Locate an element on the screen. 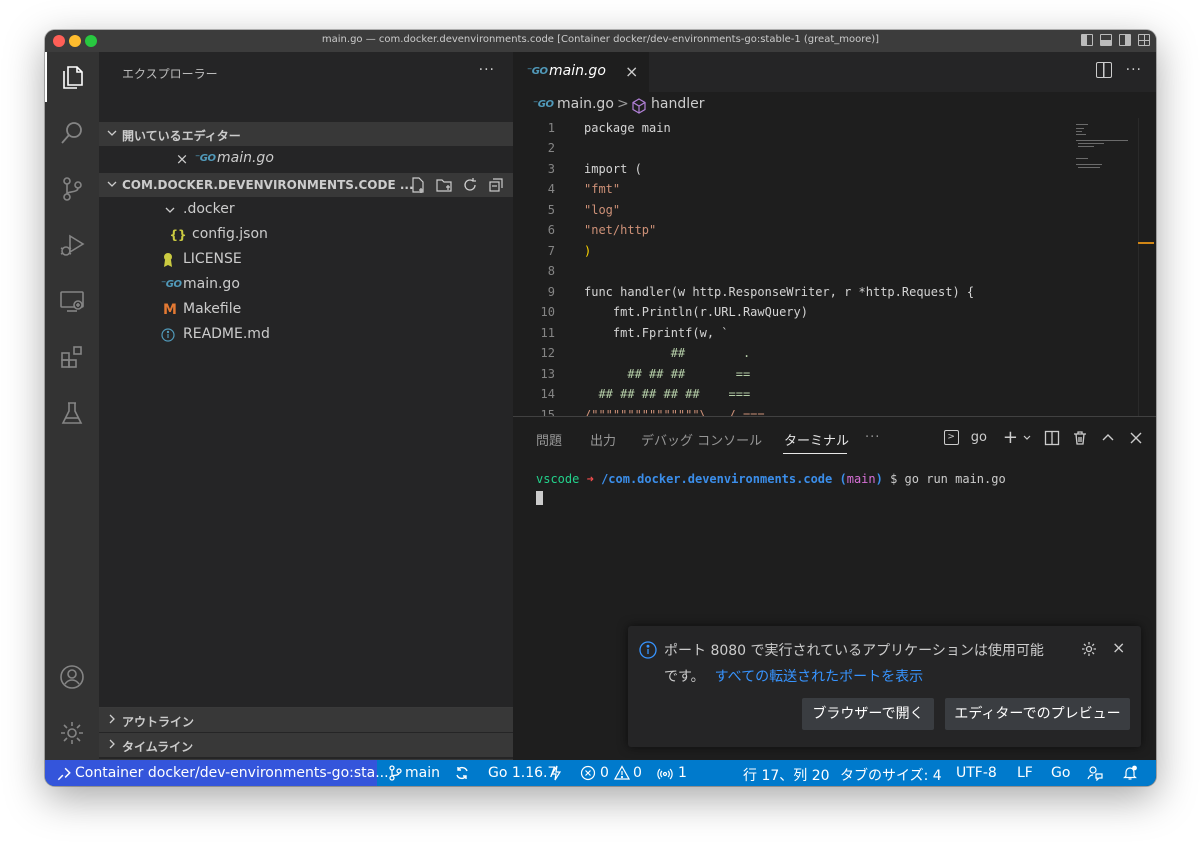 The height and width of the screenshot is (845, 1200). line-number: 13 is located at coordinates (547, 374).